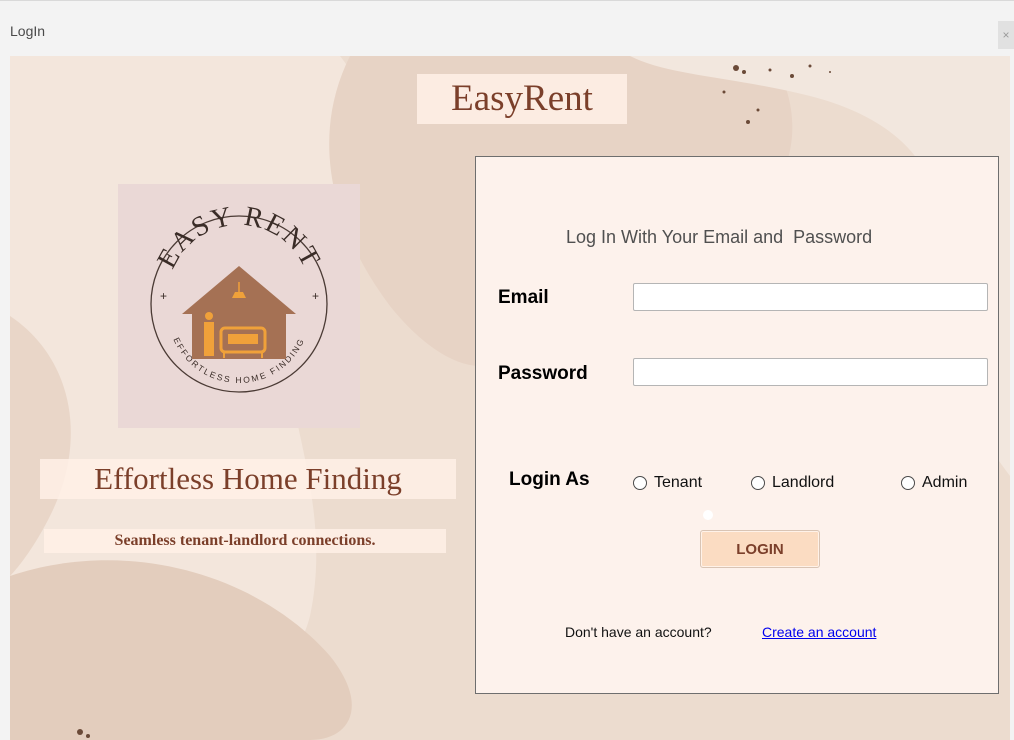 This screenshot has height=740, width=1014. I want to click on brand-subtagline: Seamless tenant-landlord connections., so click(245, 541).